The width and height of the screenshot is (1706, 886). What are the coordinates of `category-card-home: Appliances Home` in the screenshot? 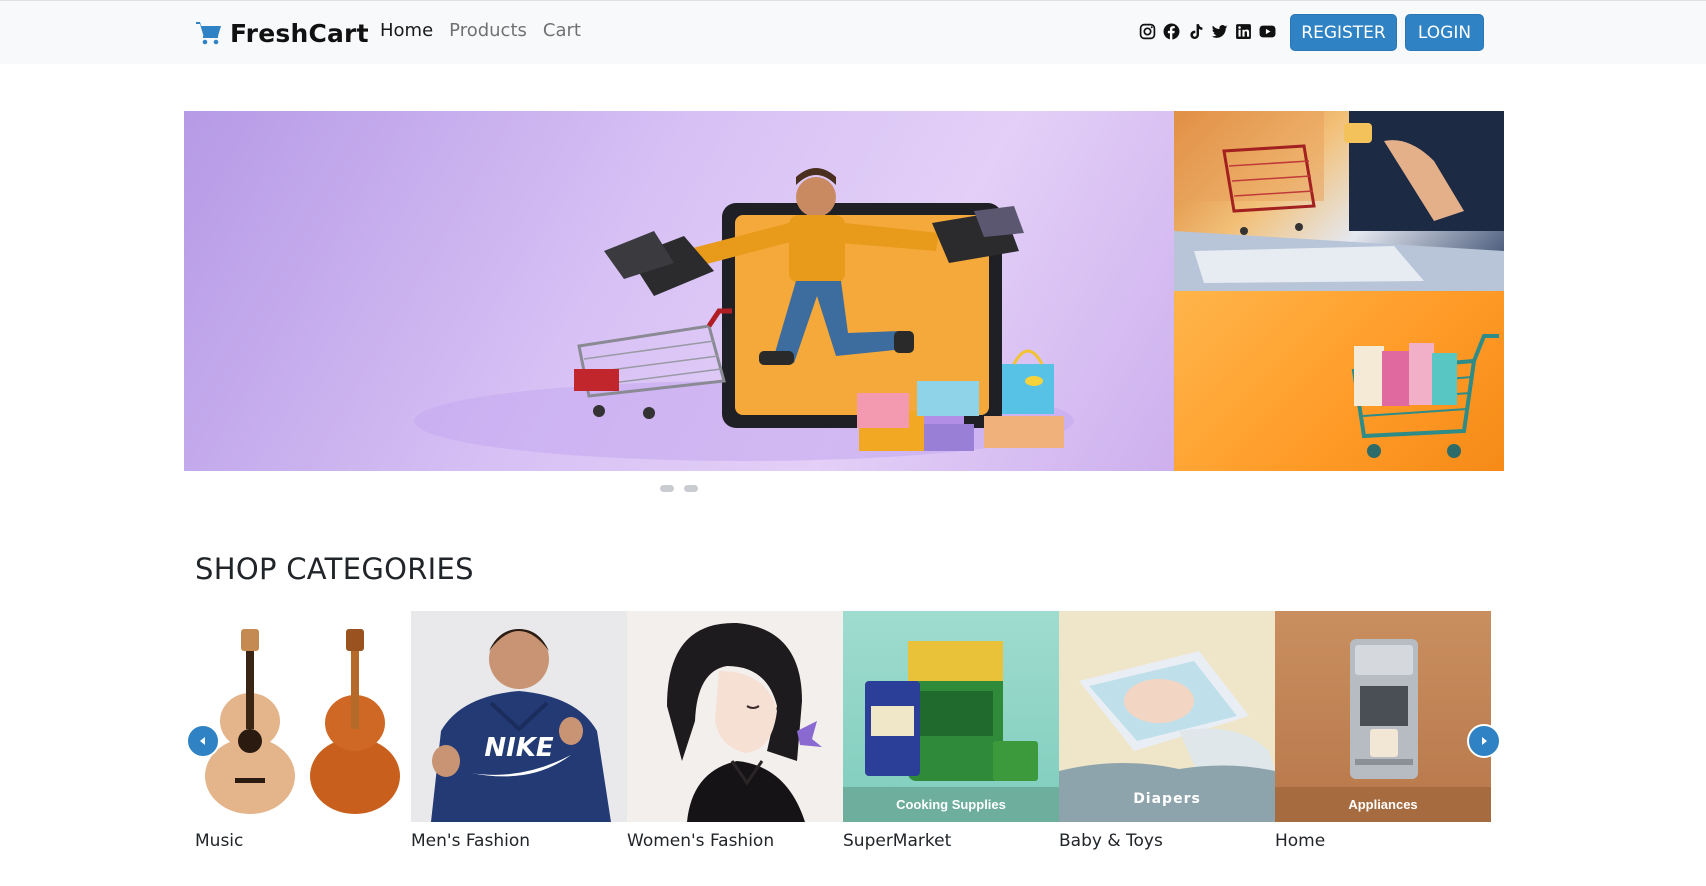 It's located at (1383, 731).